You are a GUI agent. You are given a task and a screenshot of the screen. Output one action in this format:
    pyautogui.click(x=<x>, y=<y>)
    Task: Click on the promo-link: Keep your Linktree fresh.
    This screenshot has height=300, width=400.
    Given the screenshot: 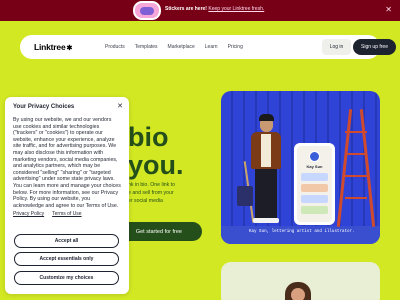 What is the action you would take?
    pyautogui.click(x=236, y=9)
    